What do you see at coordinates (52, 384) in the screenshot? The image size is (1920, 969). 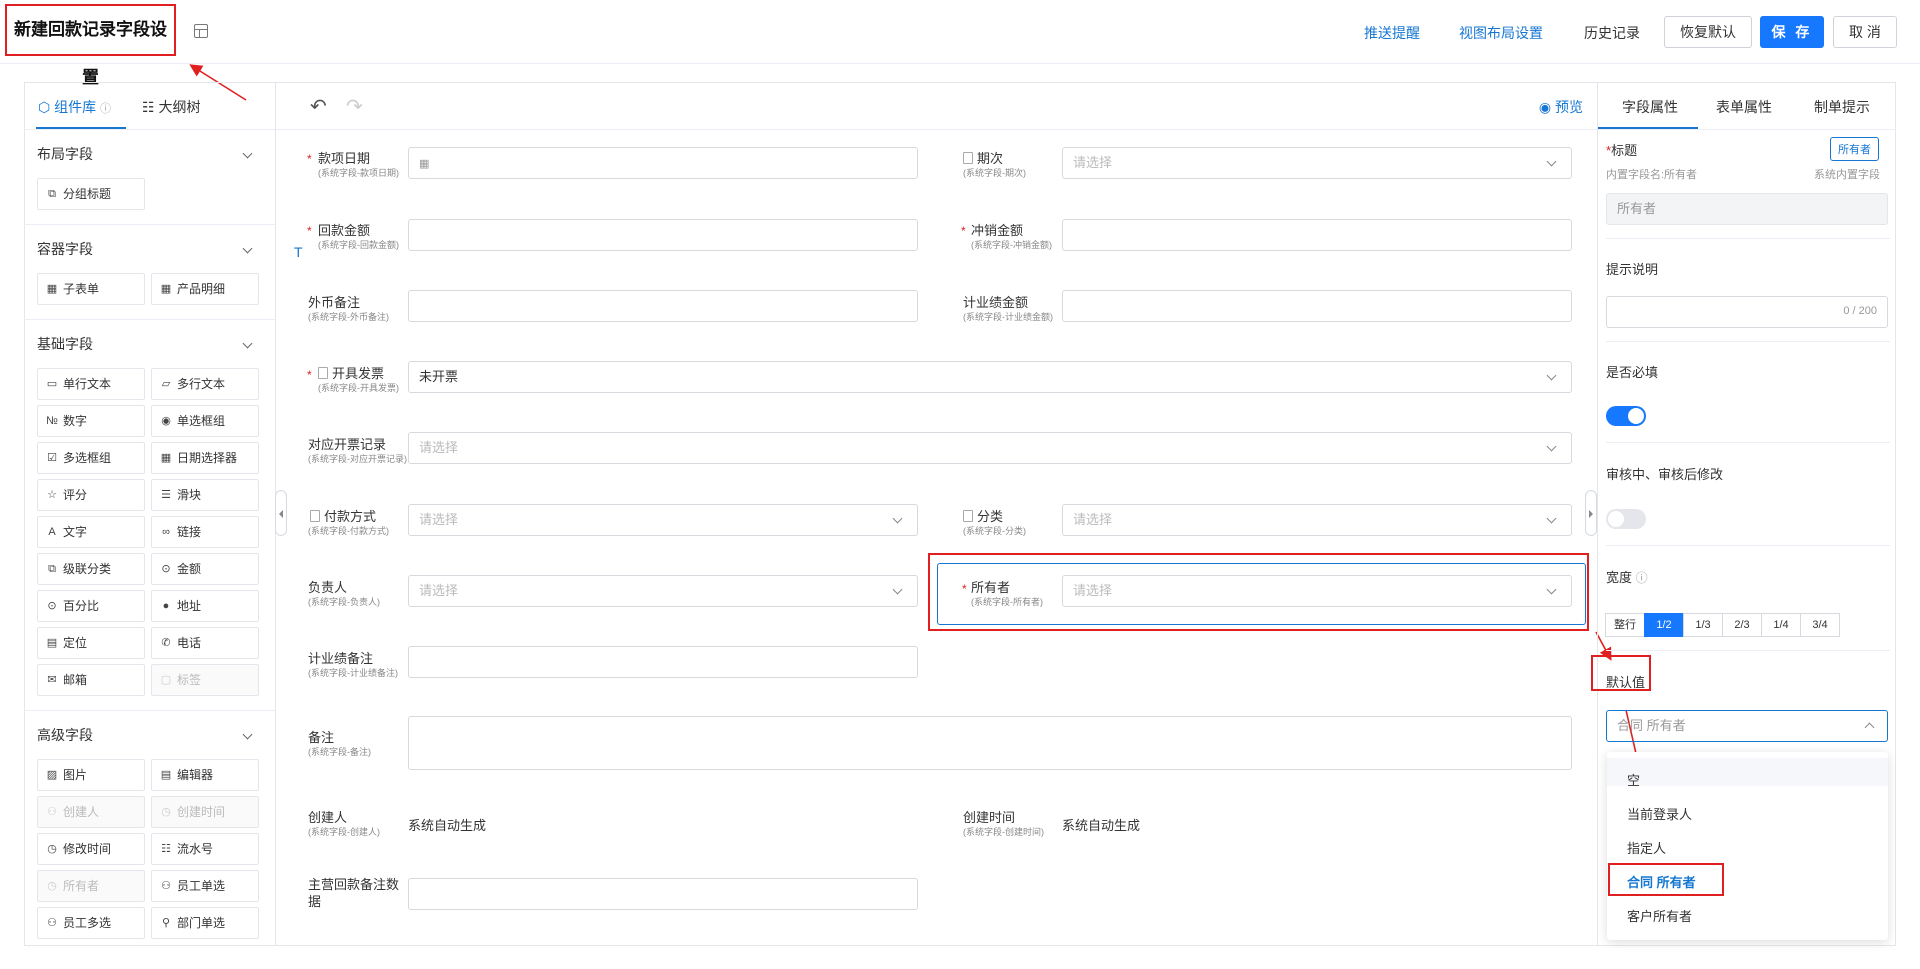 I see `single-line-icon: ▭` at bounding box center [52, 384].